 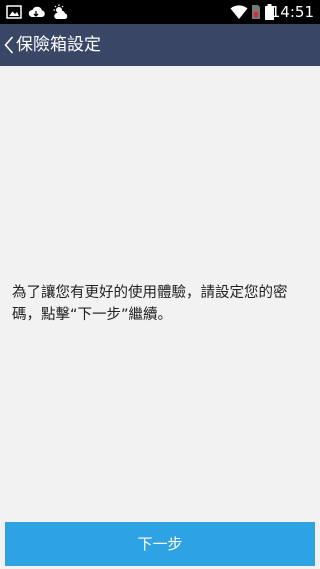 I want to click on back-button: 保險箱設定, so click(x=65, y=45).